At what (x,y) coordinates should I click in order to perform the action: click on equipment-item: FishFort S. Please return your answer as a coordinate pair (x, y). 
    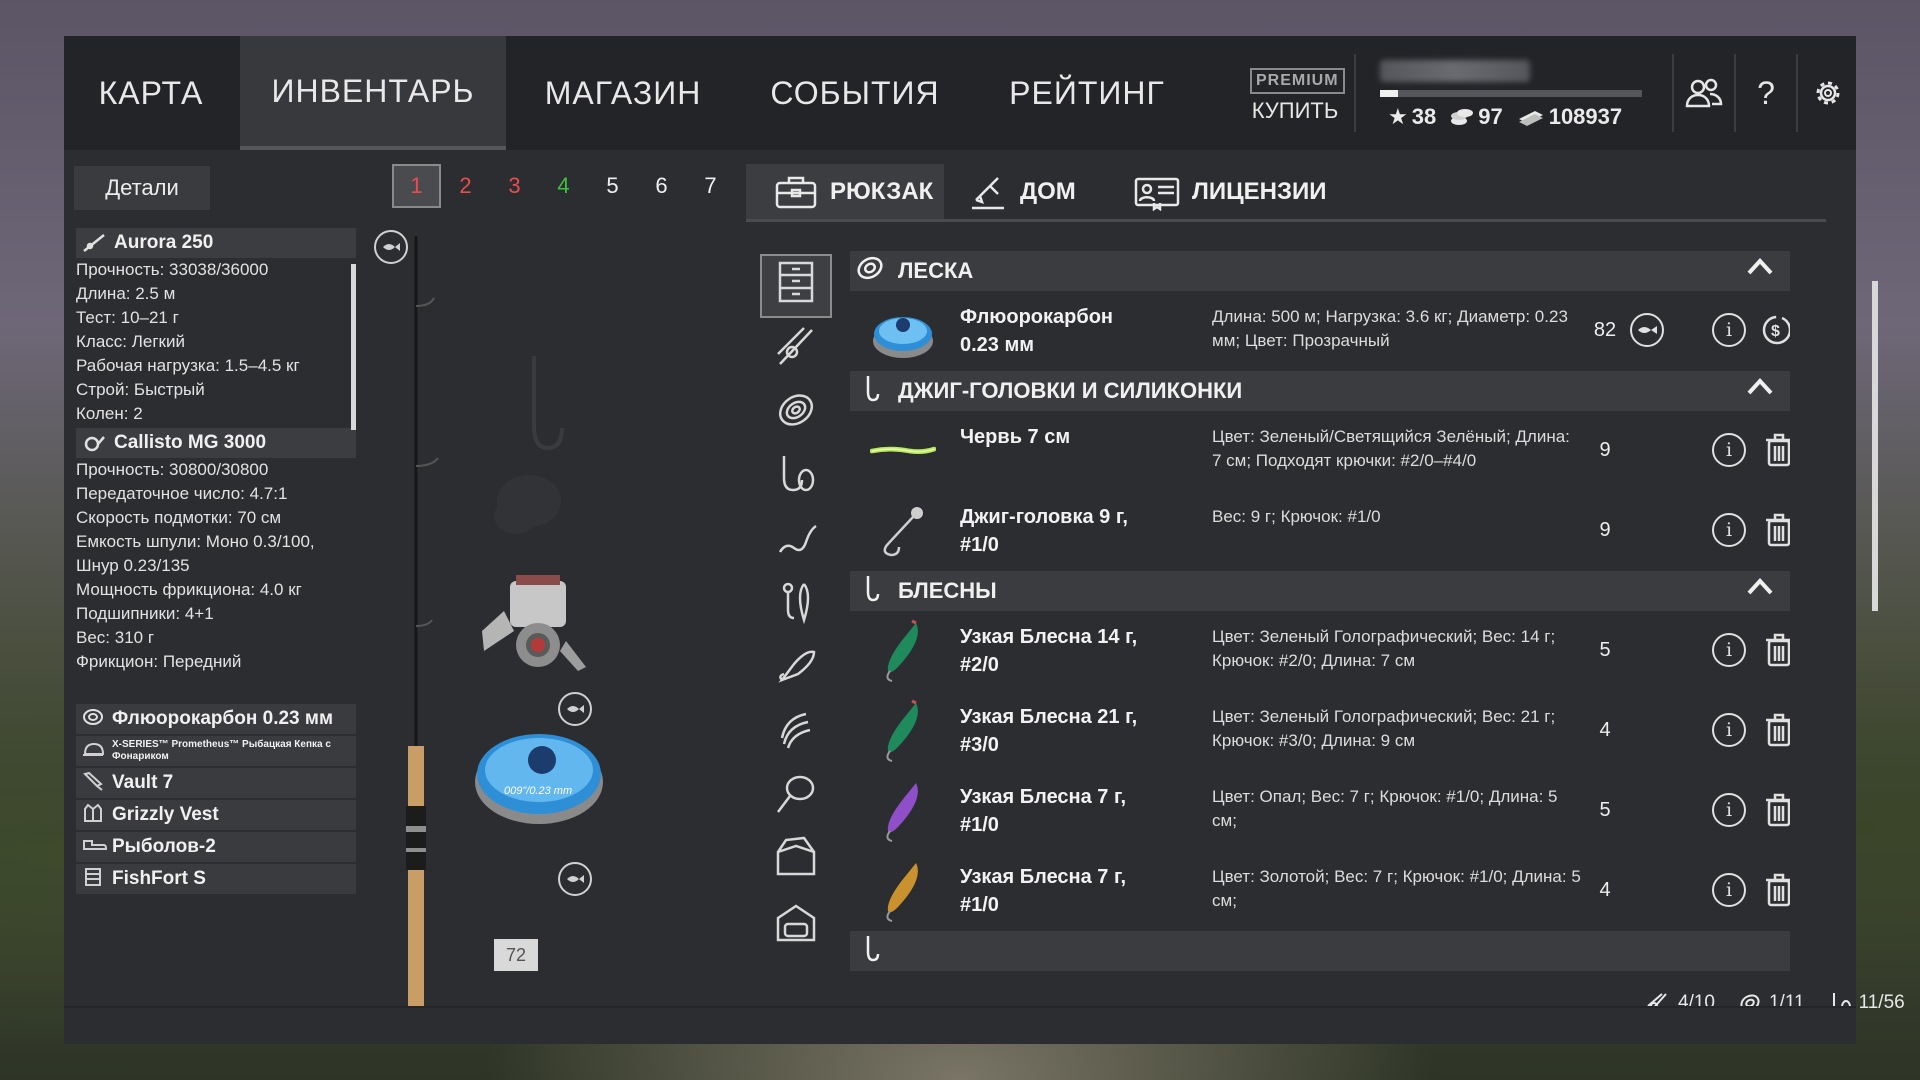
    Looking at the image, I should click on (216, 879).